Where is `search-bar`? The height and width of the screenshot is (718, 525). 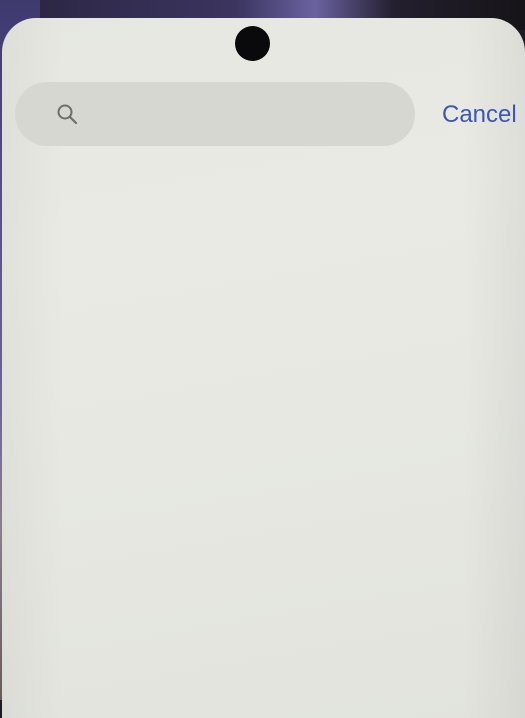 search-bar is located at coordinates (215, 115).